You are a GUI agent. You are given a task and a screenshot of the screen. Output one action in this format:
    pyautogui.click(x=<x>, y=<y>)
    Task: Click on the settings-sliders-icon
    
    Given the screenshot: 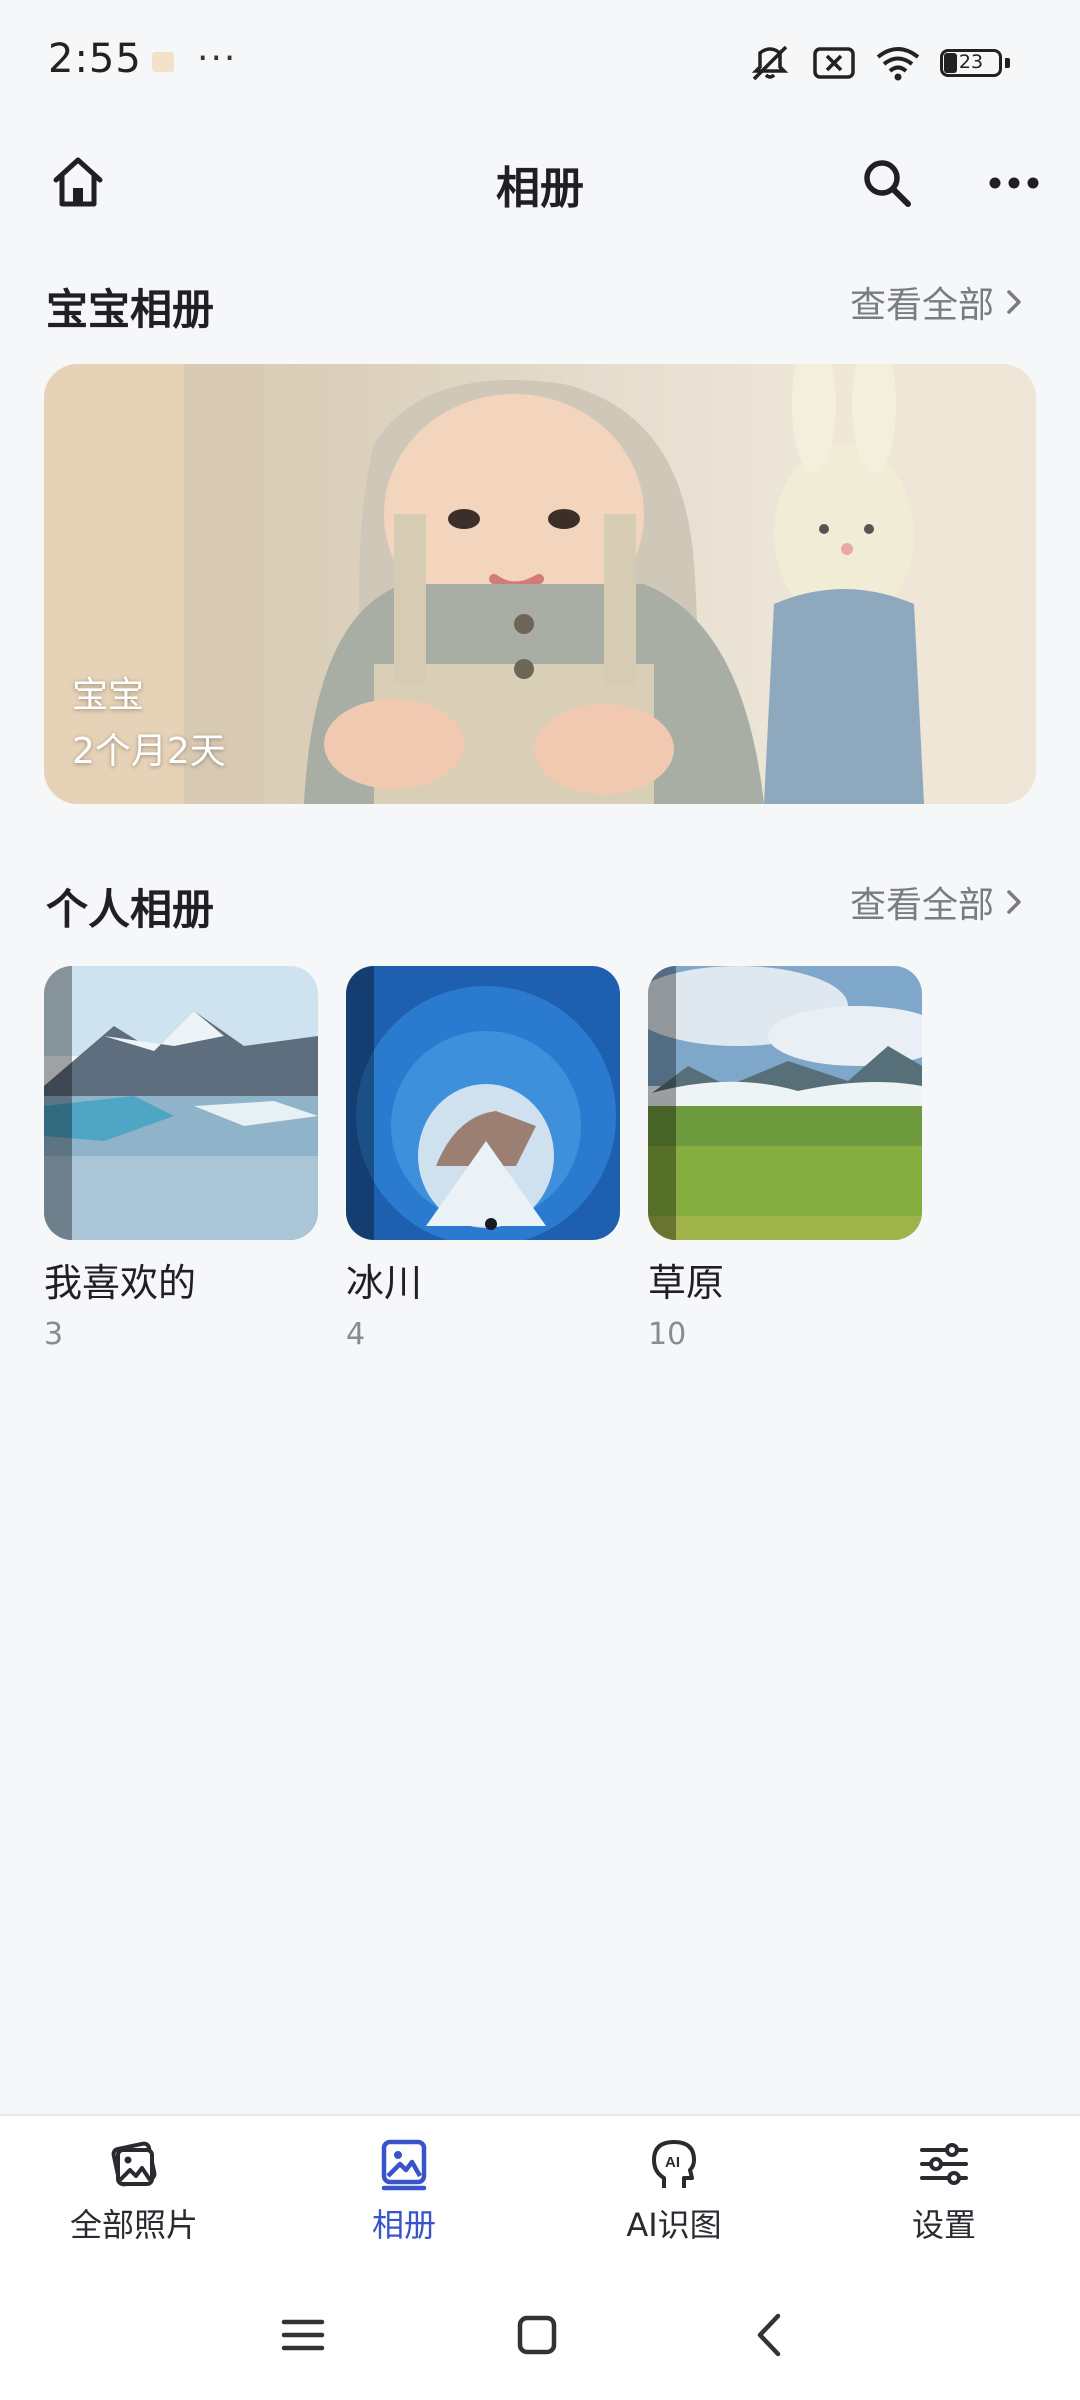 What is the action you would take?
    pyautogui.click(x=944, y=2164)
    